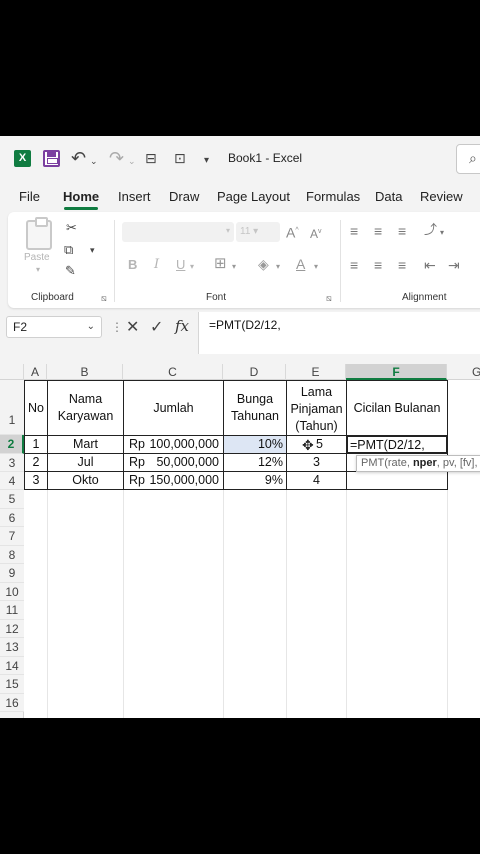 The width and height of the screenshot is (480, 854). Describe the element at coordinates (316, 462) in the screenshot. I see `cell-e3: 3` at that location.